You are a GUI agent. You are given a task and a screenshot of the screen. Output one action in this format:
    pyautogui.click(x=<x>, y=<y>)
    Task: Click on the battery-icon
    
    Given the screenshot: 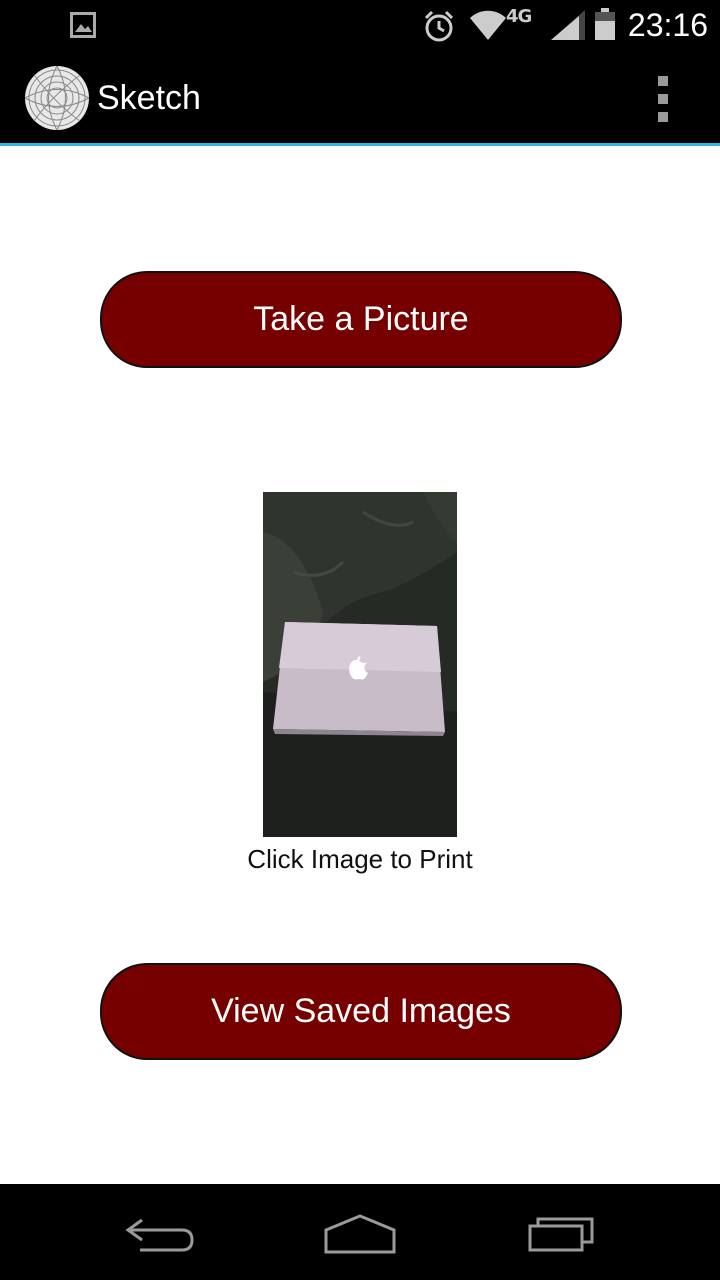 What is the action you would take?
    pyautogui.click(x=605, y=24)
    